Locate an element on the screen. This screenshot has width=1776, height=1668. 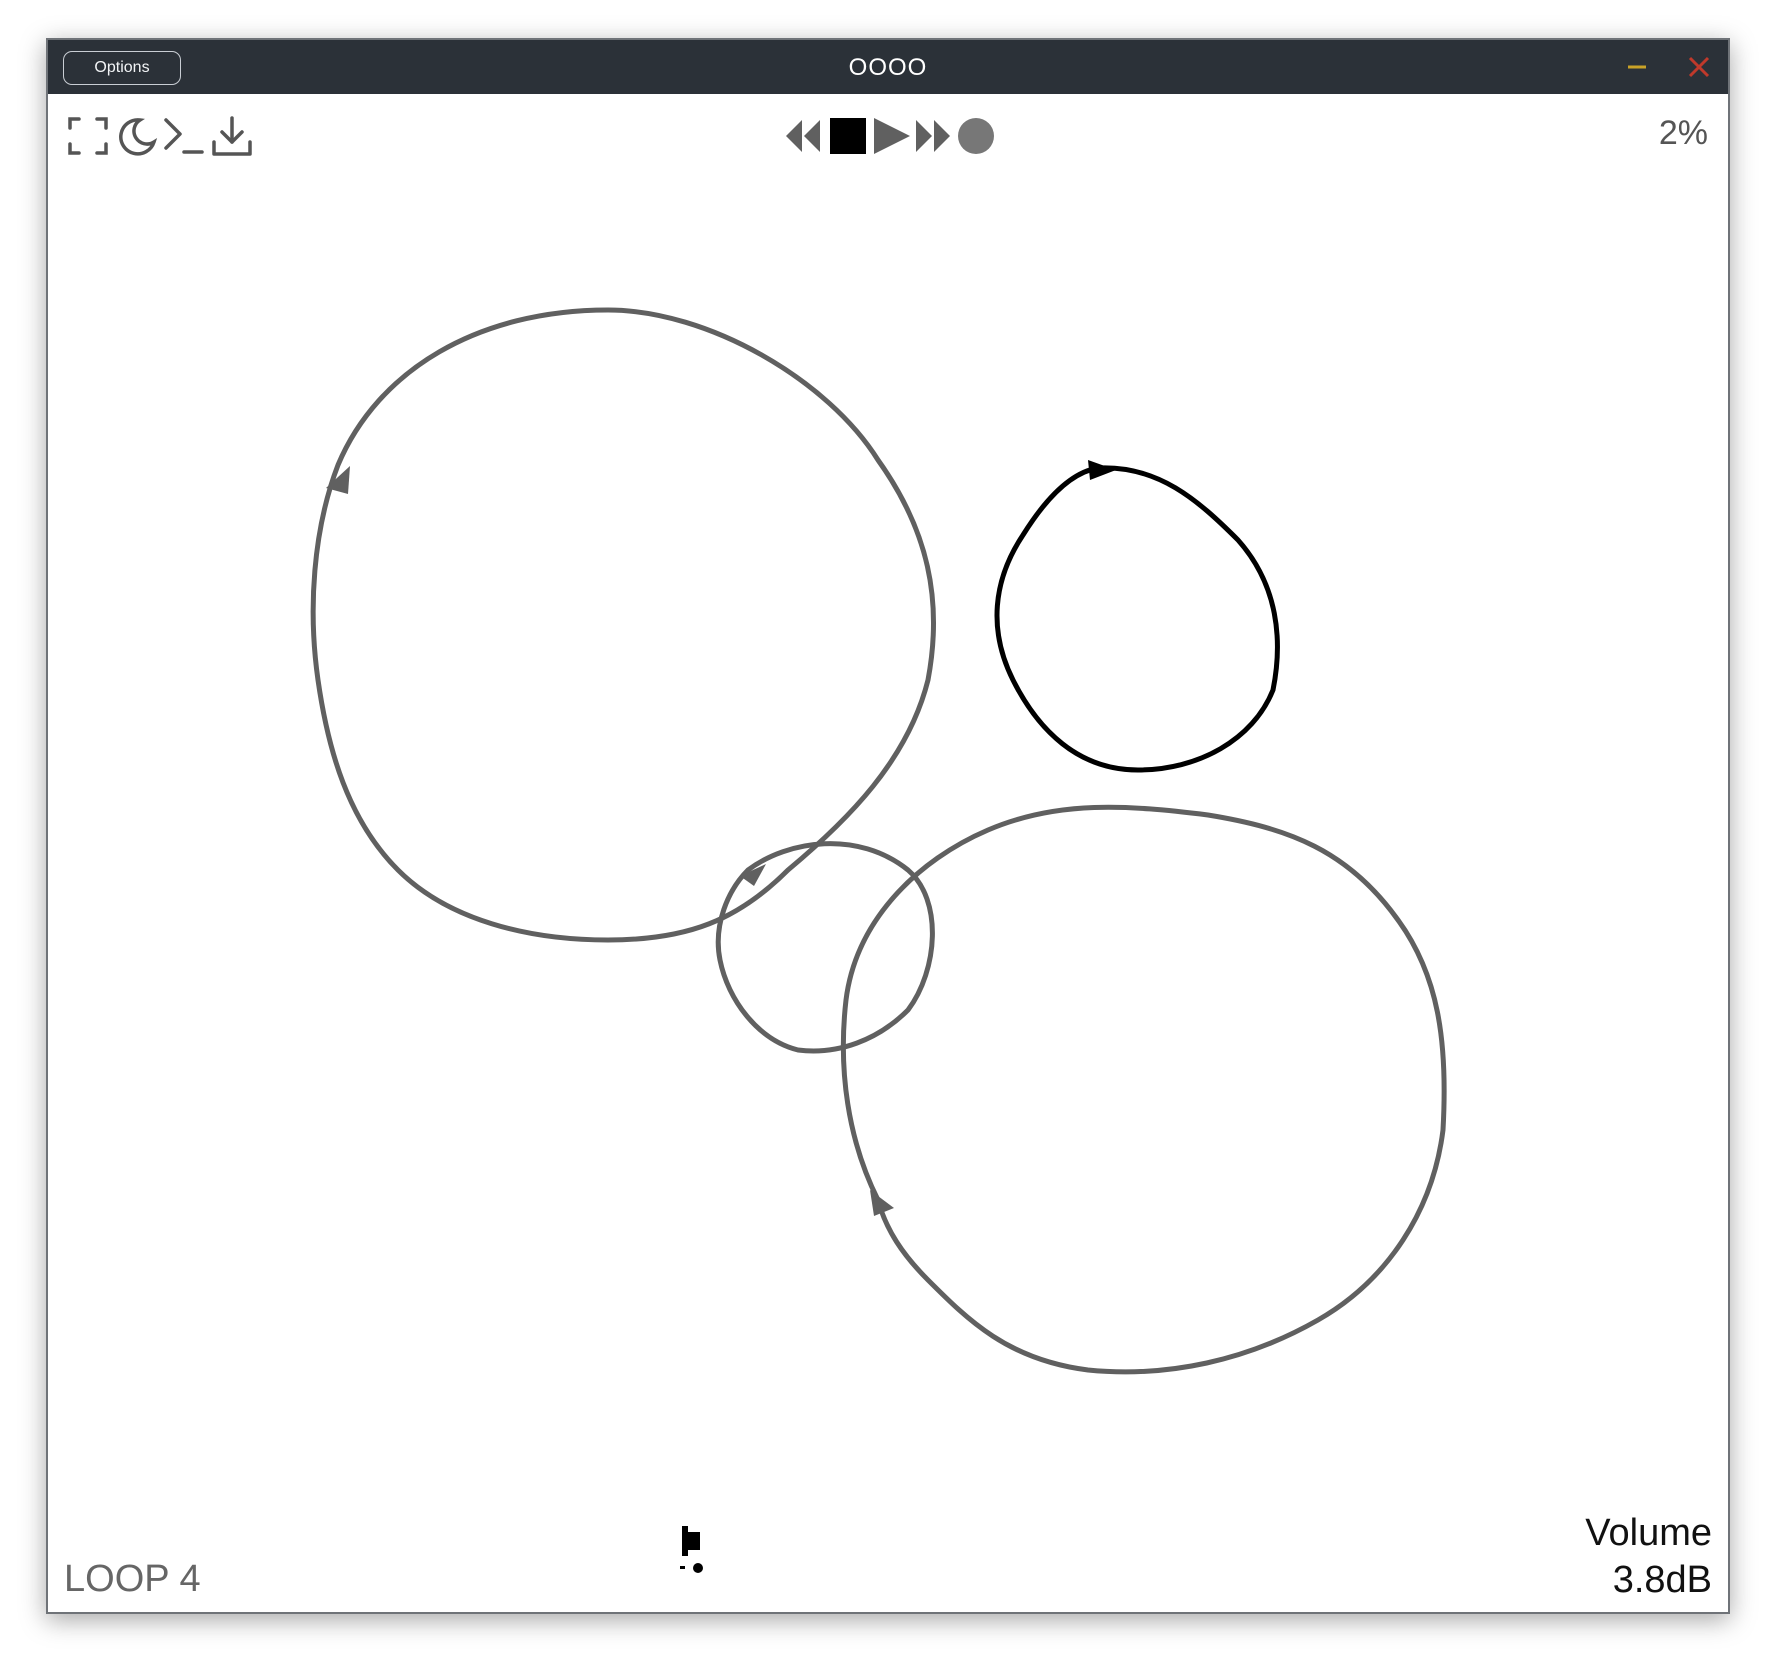
record-icon is located at coordinates (976, 136).